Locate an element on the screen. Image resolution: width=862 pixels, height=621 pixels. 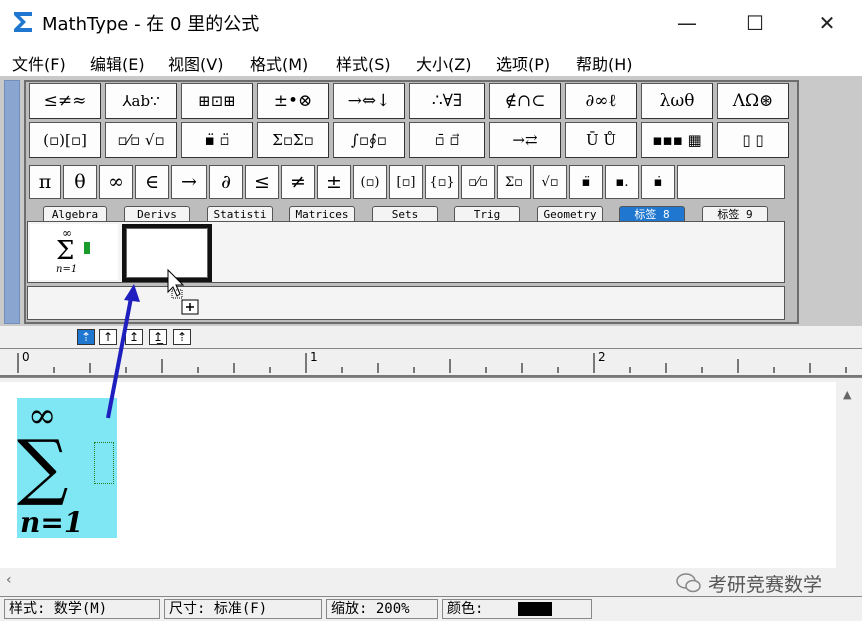
boxes-palette-button: ▯ ▯ is located at coordinates (753, 140).